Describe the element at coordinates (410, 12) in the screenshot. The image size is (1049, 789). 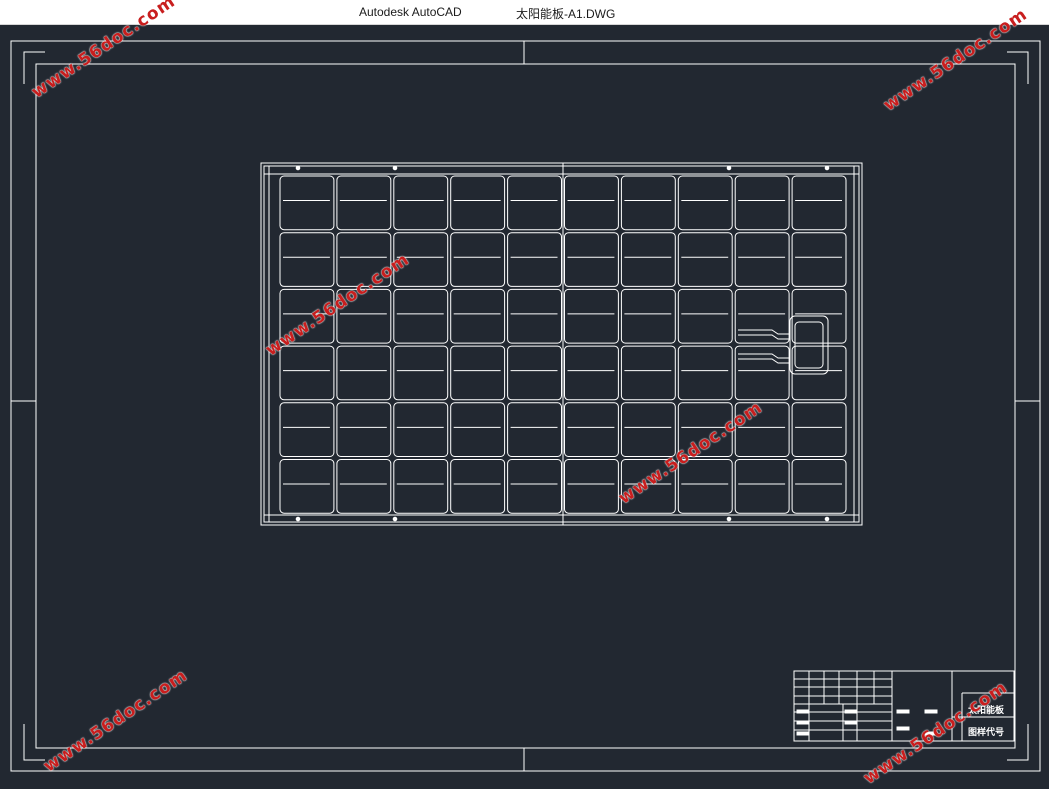
I see `app-name: Autodesk AutoCAD` at that location.